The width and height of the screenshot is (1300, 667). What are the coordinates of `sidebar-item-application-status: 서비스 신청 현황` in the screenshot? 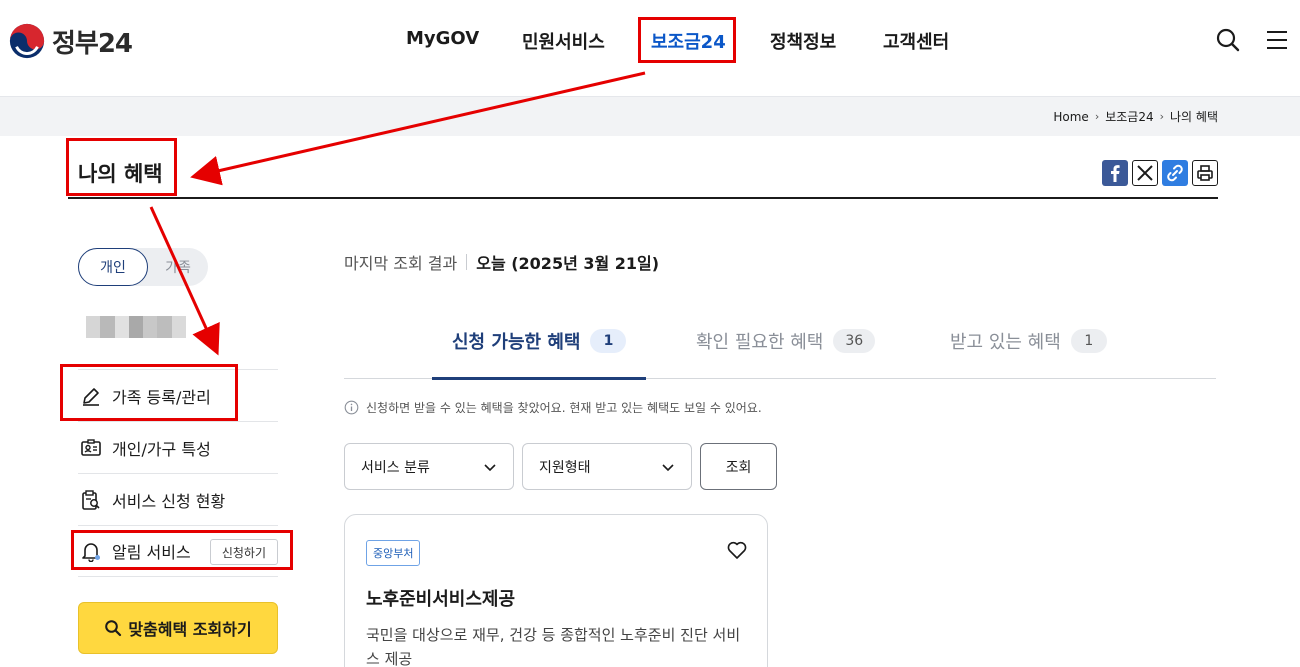 It's located at (178, 499).